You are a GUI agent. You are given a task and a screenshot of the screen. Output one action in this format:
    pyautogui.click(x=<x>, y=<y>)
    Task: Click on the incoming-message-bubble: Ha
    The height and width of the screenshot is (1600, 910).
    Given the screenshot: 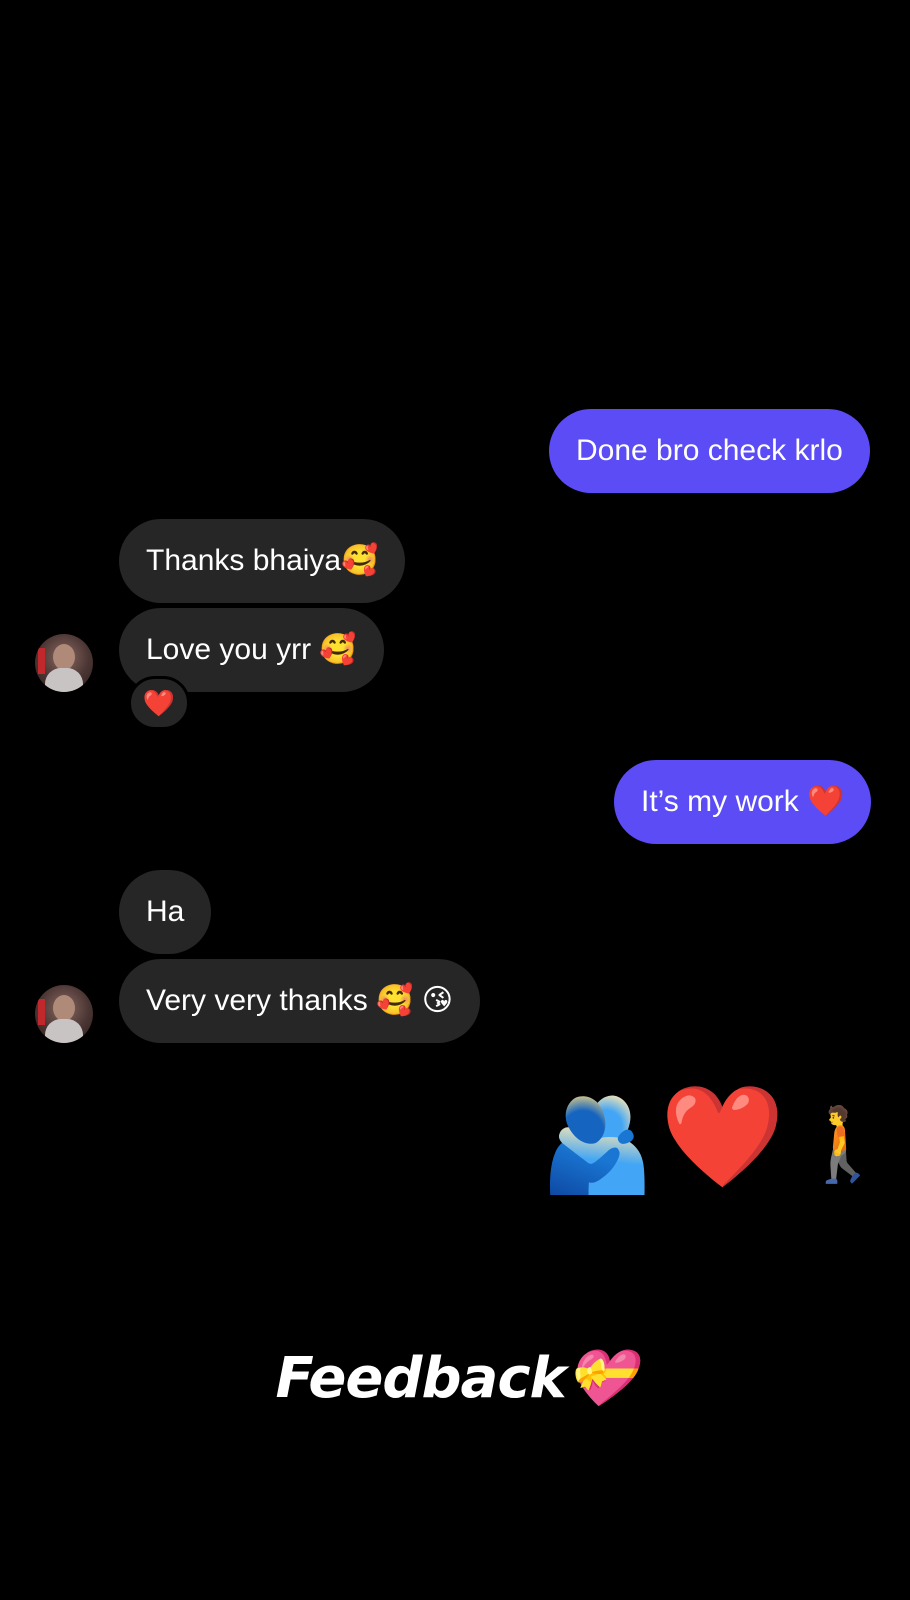 What is the action you would take?
    pyautogui.click(x=165, y=912)
    